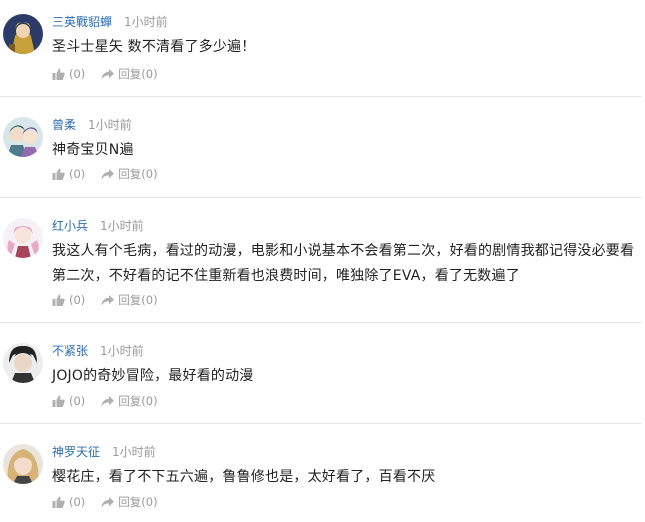 This screenshot has height=522, width=645. I want to click on comment-meta: 不紧张 1小时前, so click(98, 351).